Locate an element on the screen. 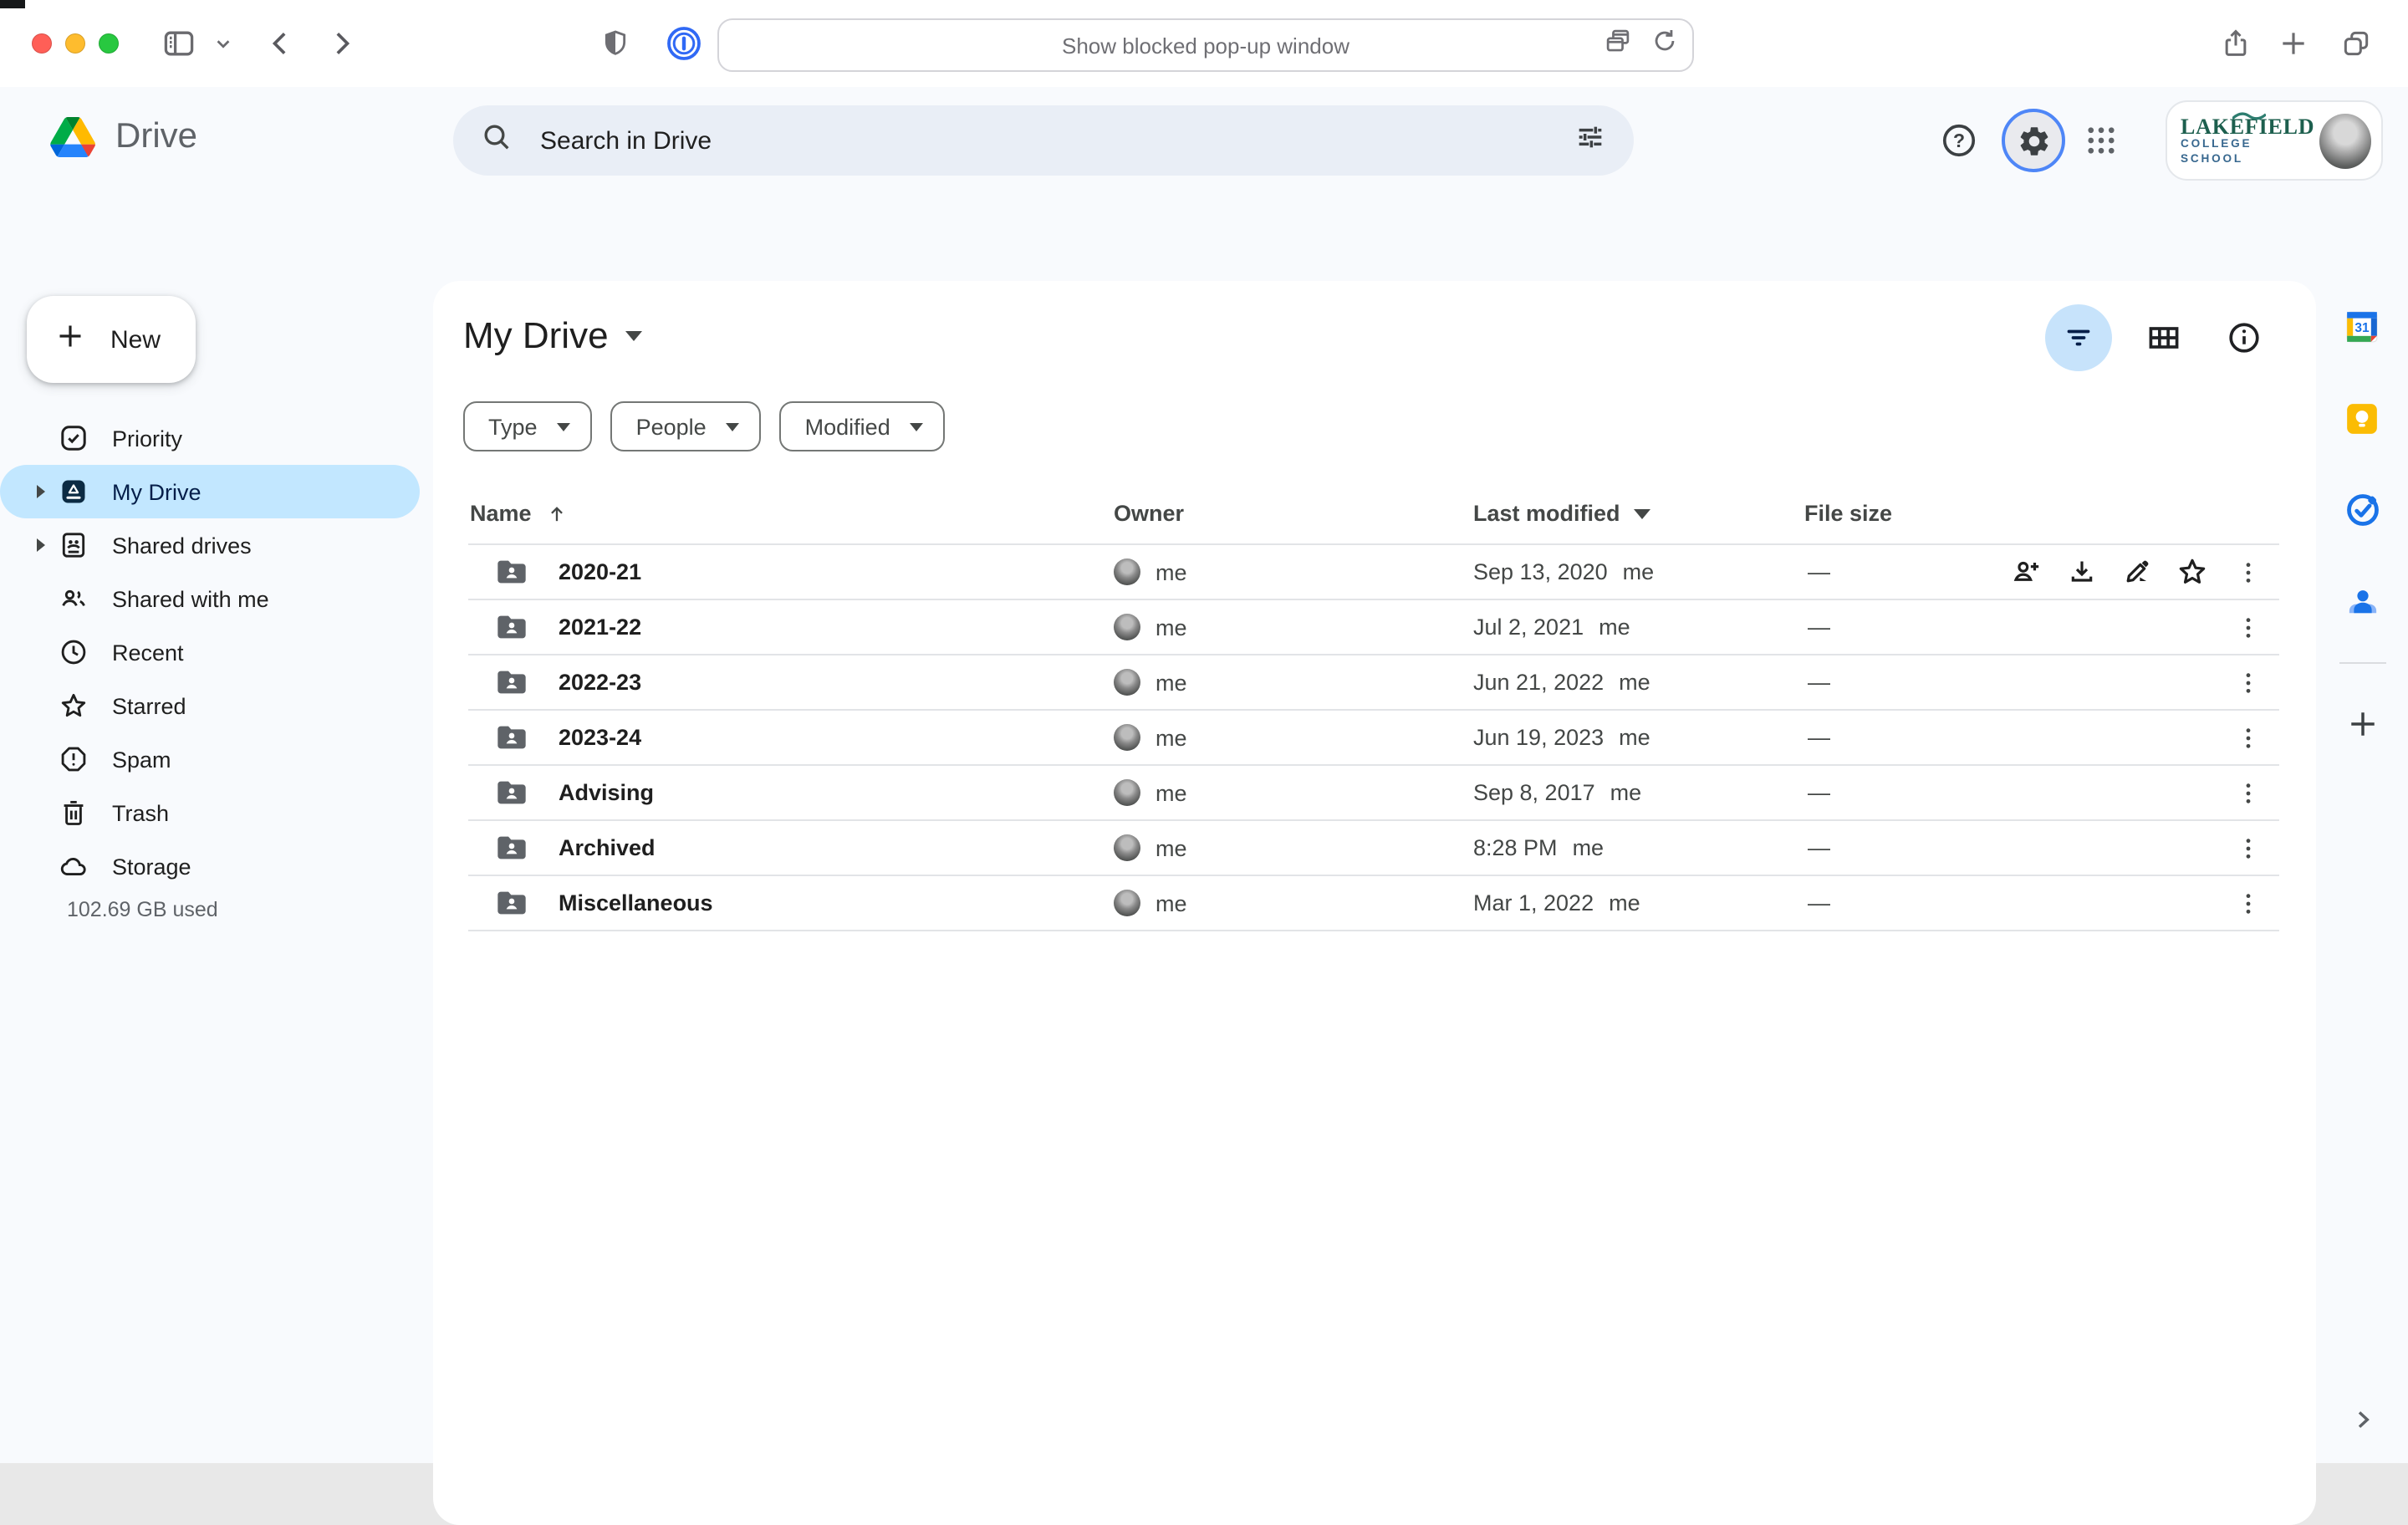  modified-date: Sep 13, 2020 is located at coordinates (1541, 571).